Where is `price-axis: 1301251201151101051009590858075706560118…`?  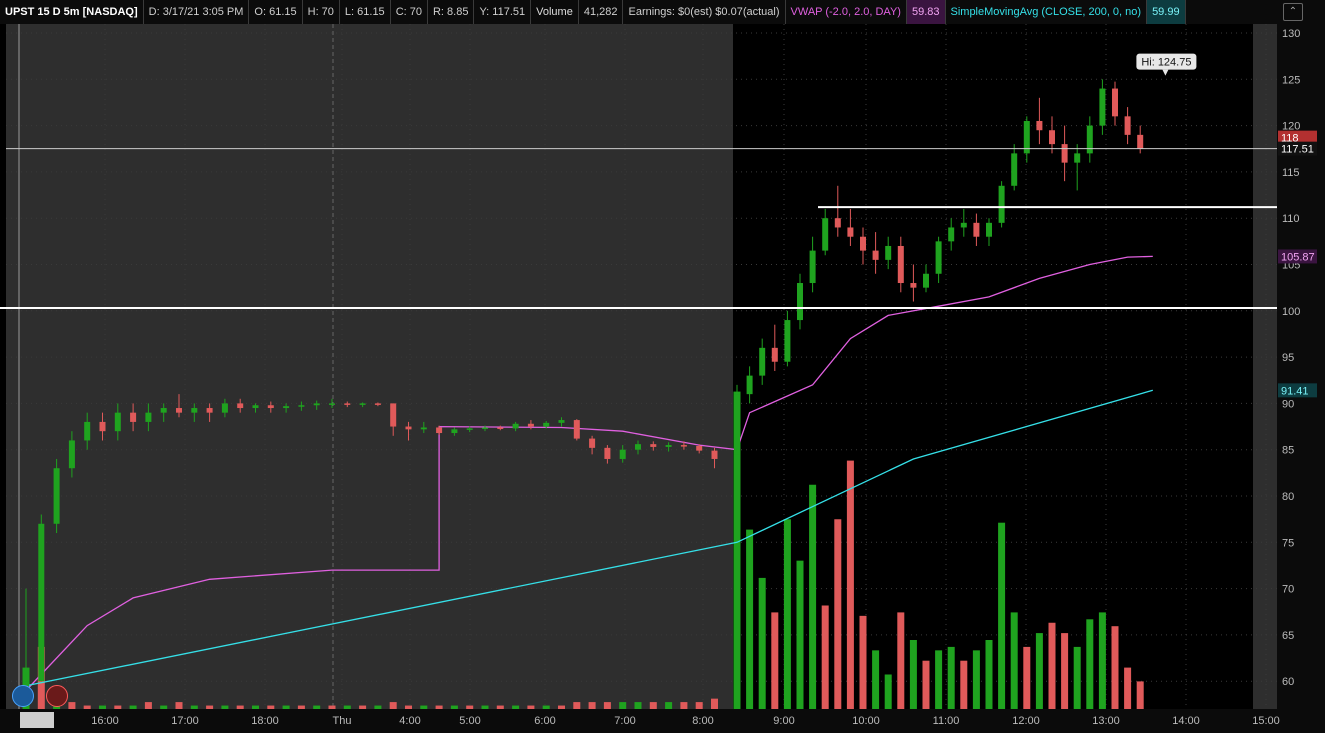 price-axis: 1301251201151101051009590858075706560118… is located at coordinates (1301, 378).